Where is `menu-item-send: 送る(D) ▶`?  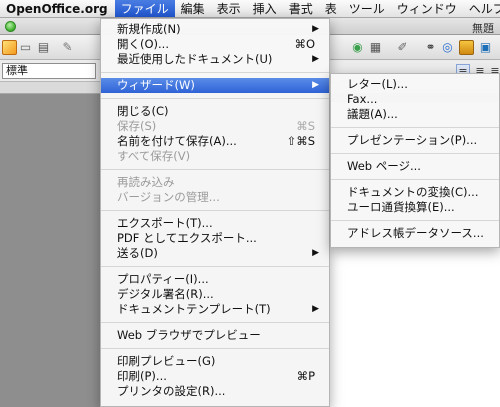 menu-item-send: 送る(D) ▶ is located at coordinates (215, 253).